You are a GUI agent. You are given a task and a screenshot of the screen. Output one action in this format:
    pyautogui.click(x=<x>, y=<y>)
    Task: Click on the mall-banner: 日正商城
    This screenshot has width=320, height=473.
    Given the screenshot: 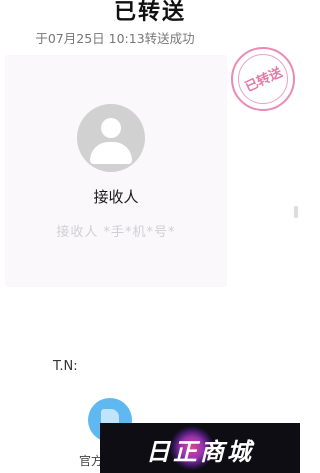 What is the action you would take?
    pyautogui.click(x=200, y=448)
    